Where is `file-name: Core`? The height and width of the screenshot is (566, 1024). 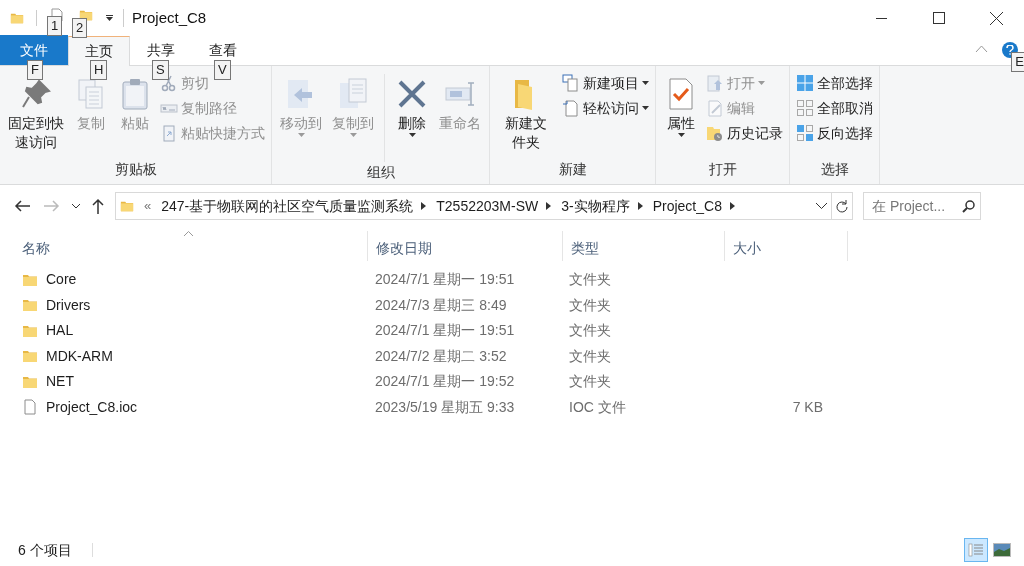 file-name: Core is located at coordinates (61, 280).